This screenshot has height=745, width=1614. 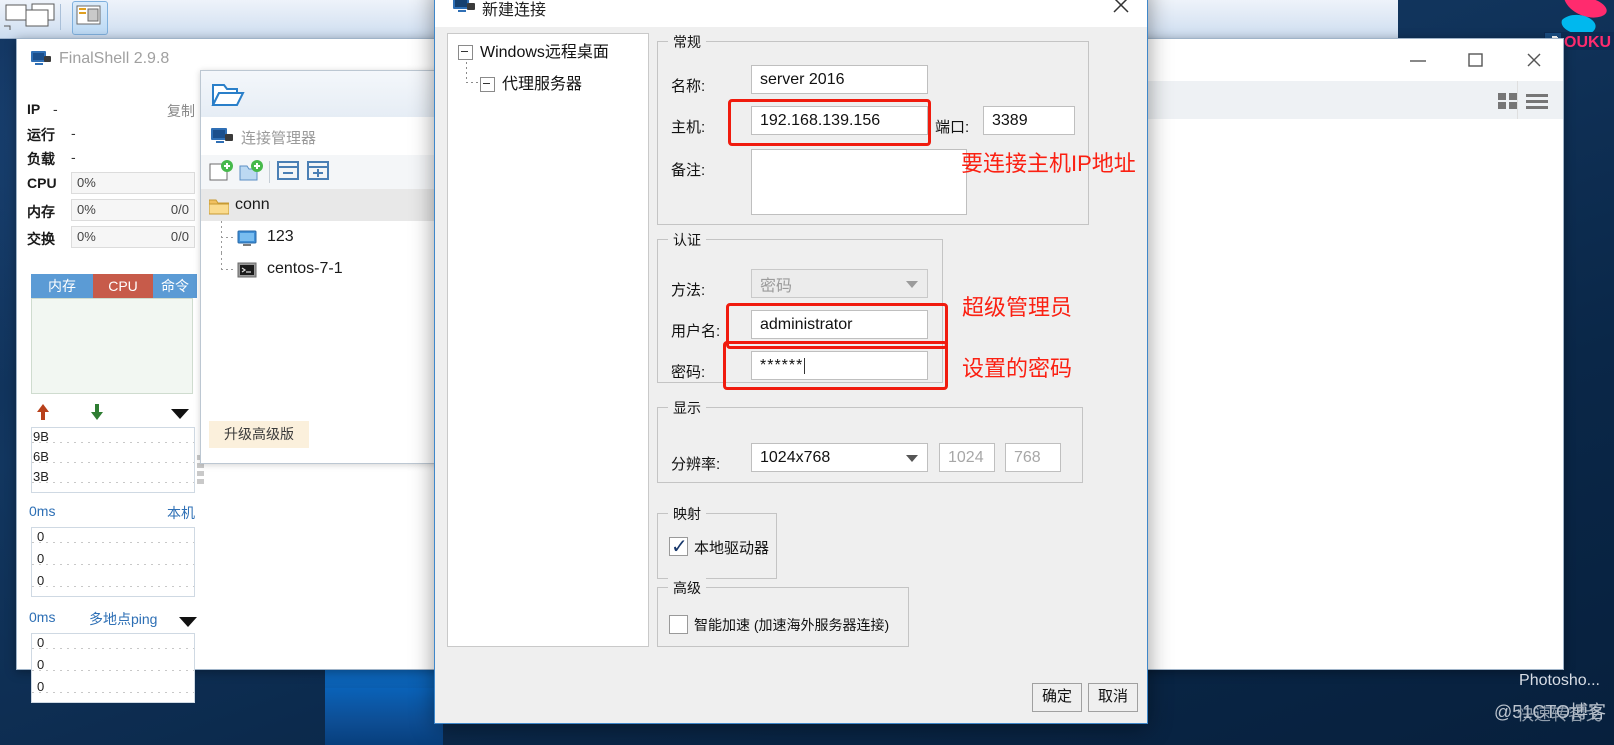 I want to click on swap-value: 0%, so click(x=86, y=236).